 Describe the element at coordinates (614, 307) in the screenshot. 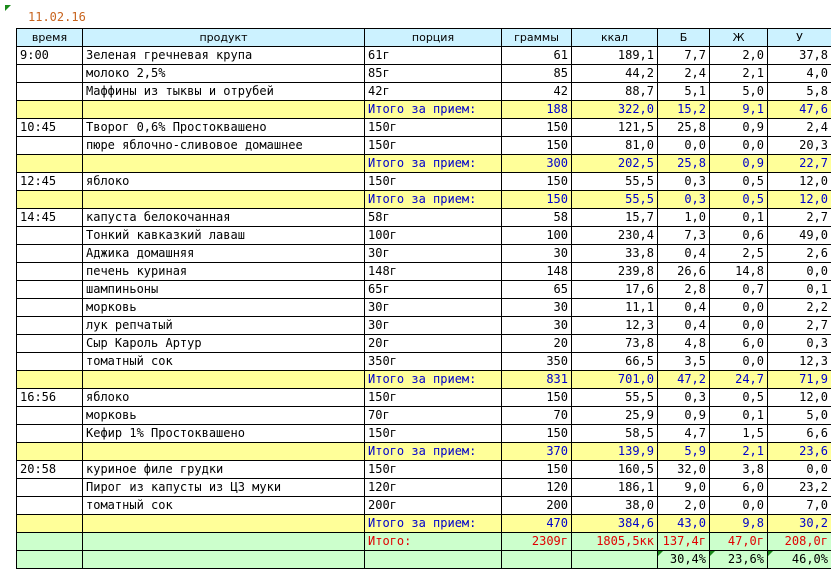

I see `kcal-cell: 11,1` at that location.